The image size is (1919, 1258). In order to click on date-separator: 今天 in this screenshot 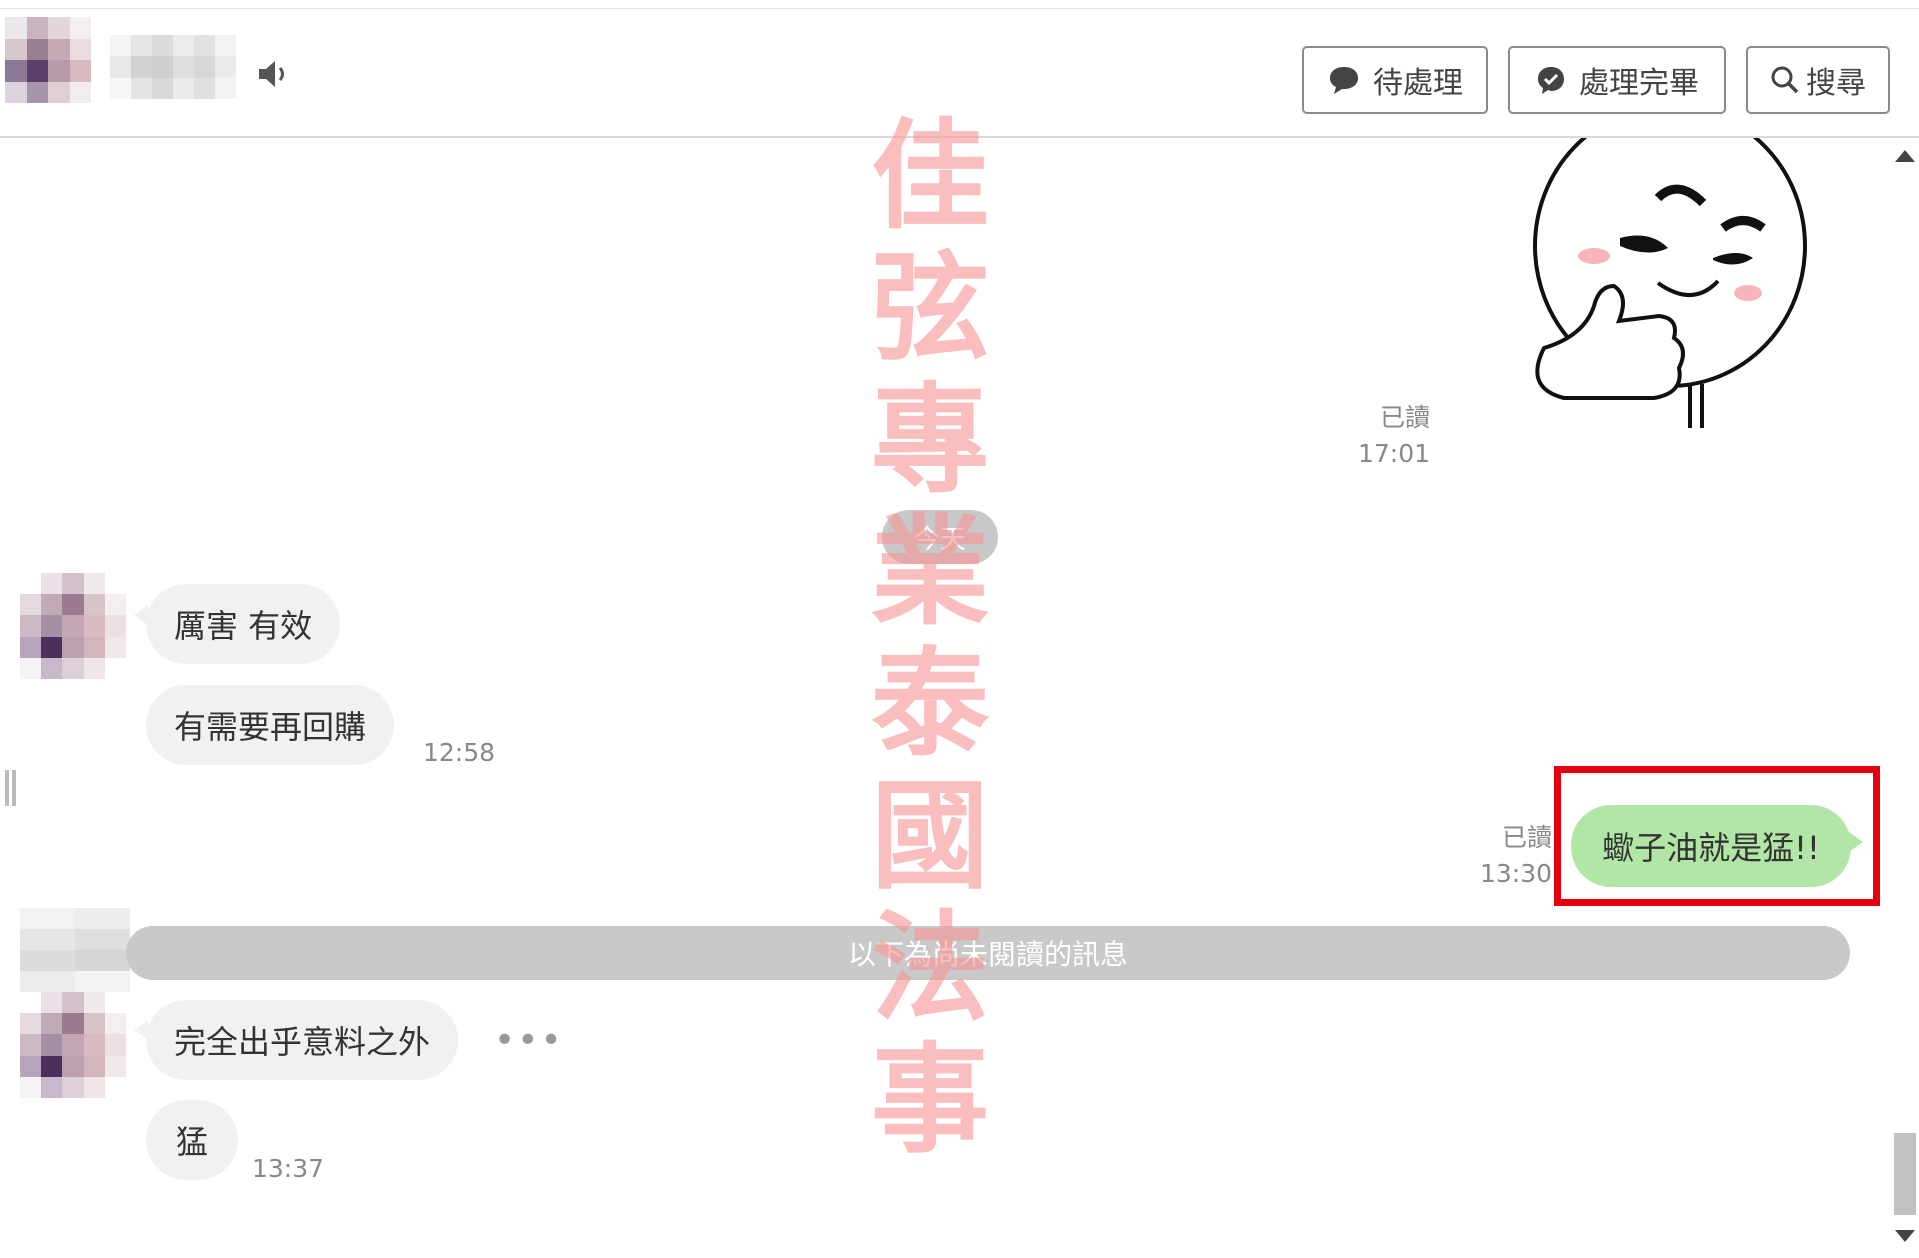, I will do `click(940, 537)`.